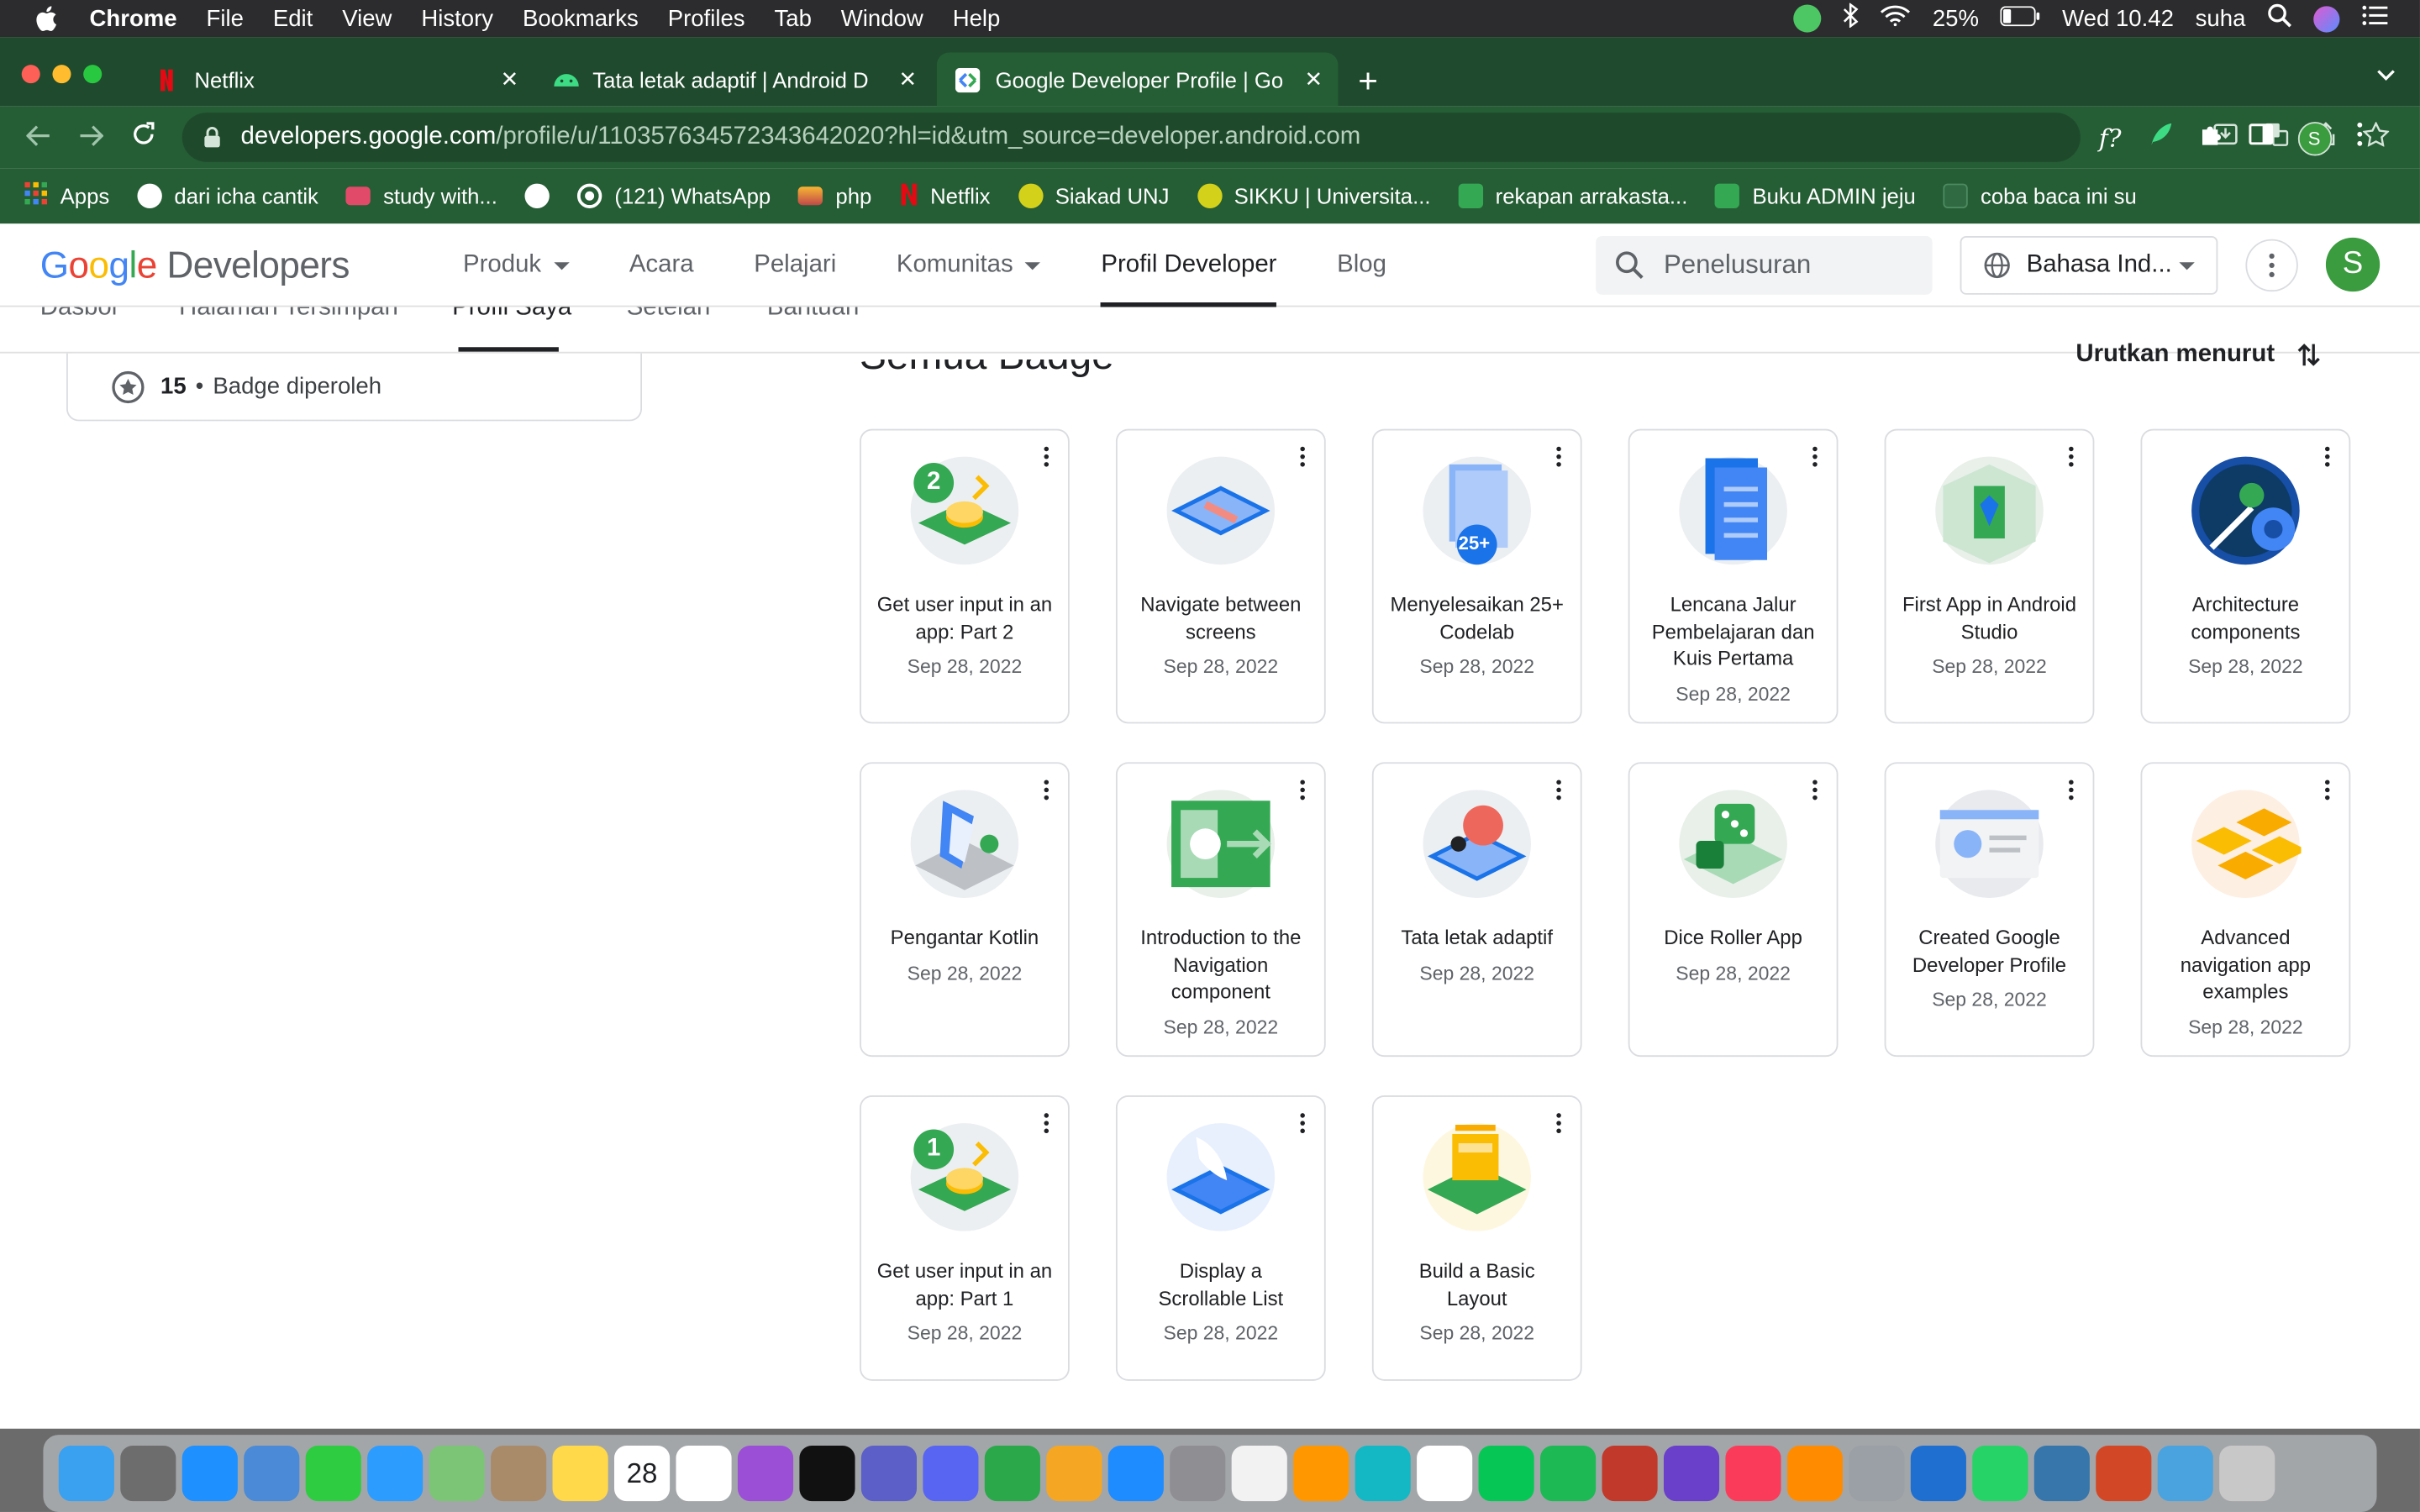 The image size is (2420, 1512). I want to click on bookmark-whatsapp: (121) WhatsApp, so click(674, 195).